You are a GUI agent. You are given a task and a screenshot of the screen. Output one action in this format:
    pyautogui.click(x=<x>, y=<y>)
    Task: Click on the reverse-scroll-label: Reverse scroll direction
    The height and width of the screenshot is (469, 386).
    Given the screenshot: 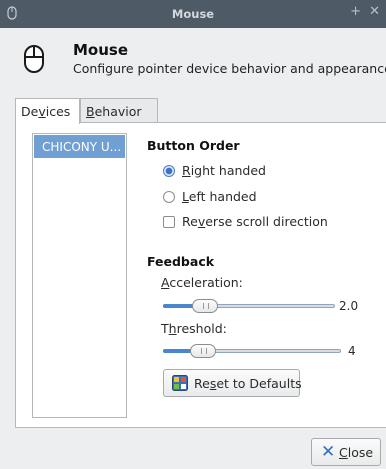 What is the action you would take?
    pyautogui.click(x=255, y=221)
    